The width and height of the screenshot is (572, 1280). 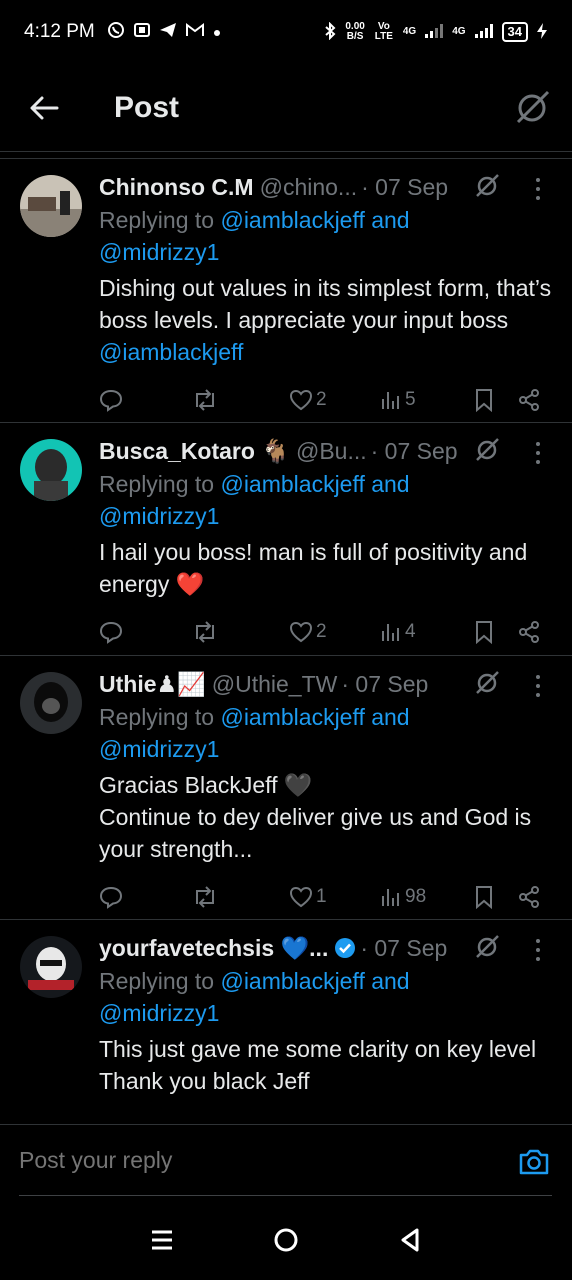 What do you see at coordinates (321, 896) in the screenshot?
I see `like-count: 1` at bounding box center [321, 896].